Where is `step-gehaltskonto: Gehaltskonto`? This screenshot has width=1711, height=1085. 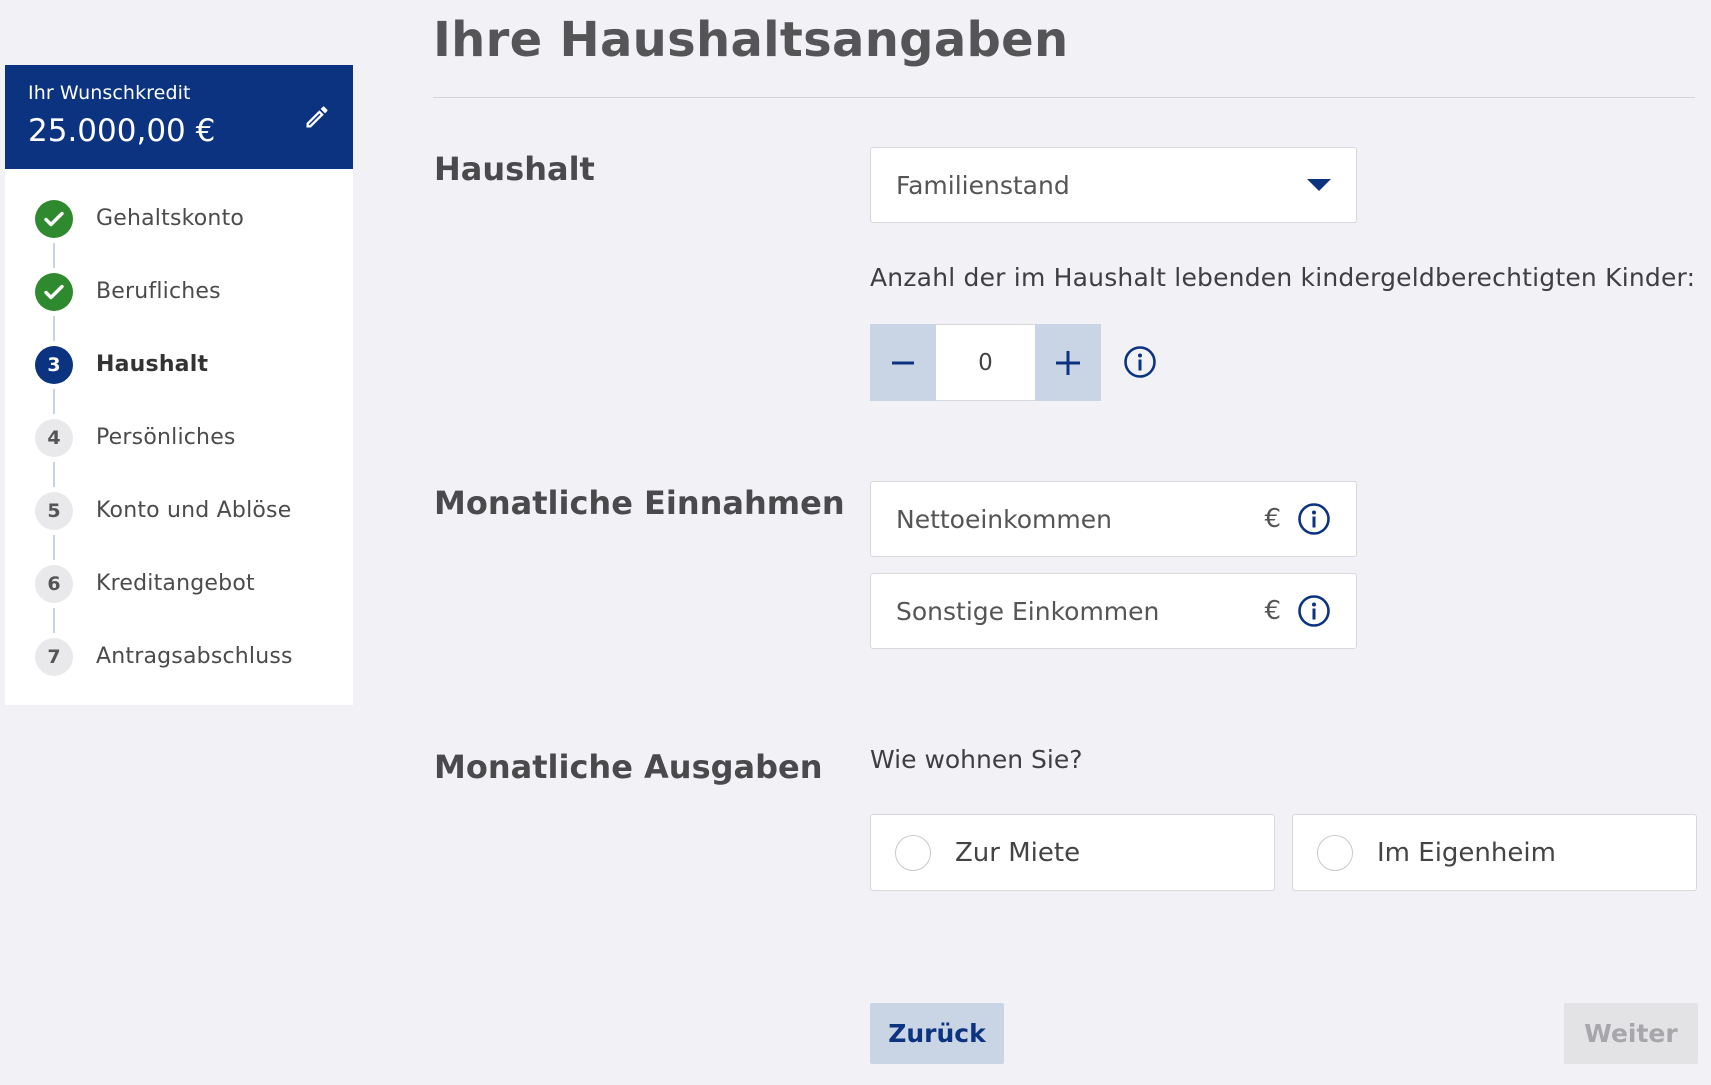 step-gehaltskonto: Gehaltskonto is located at coordinates (179, 225).